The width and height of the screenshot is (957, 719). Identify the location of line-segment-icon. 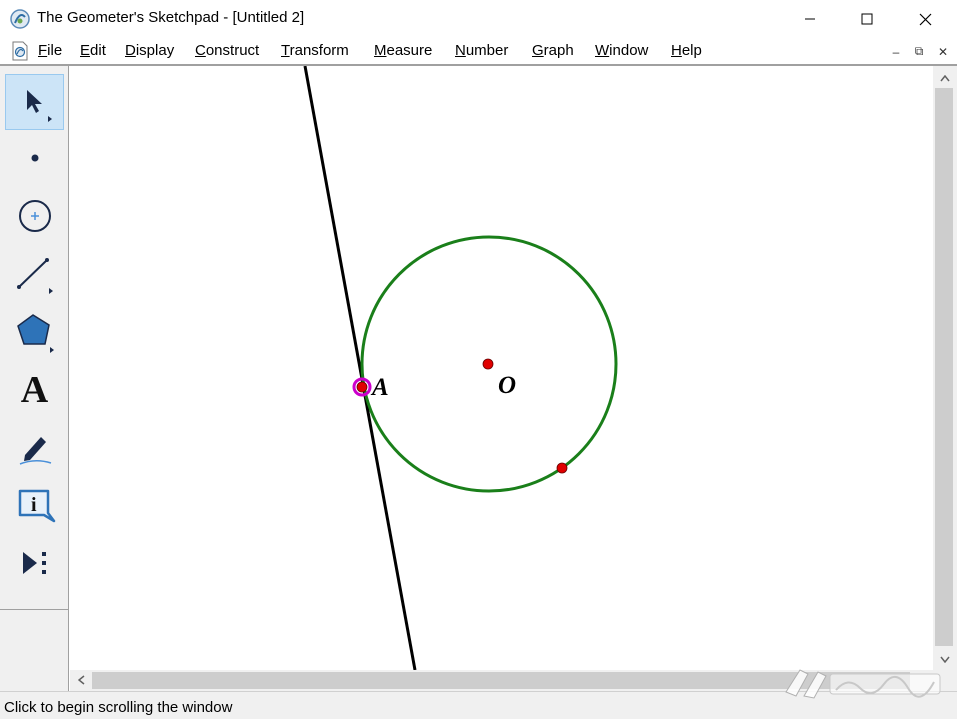
(34, 276).